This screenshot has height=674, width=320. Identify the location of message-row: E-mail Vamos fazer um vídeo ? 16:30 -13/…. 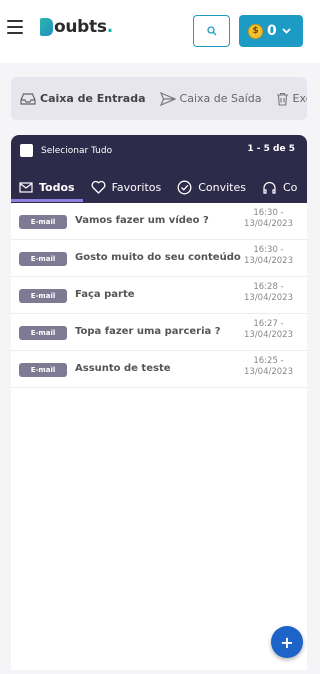
(159, 221).